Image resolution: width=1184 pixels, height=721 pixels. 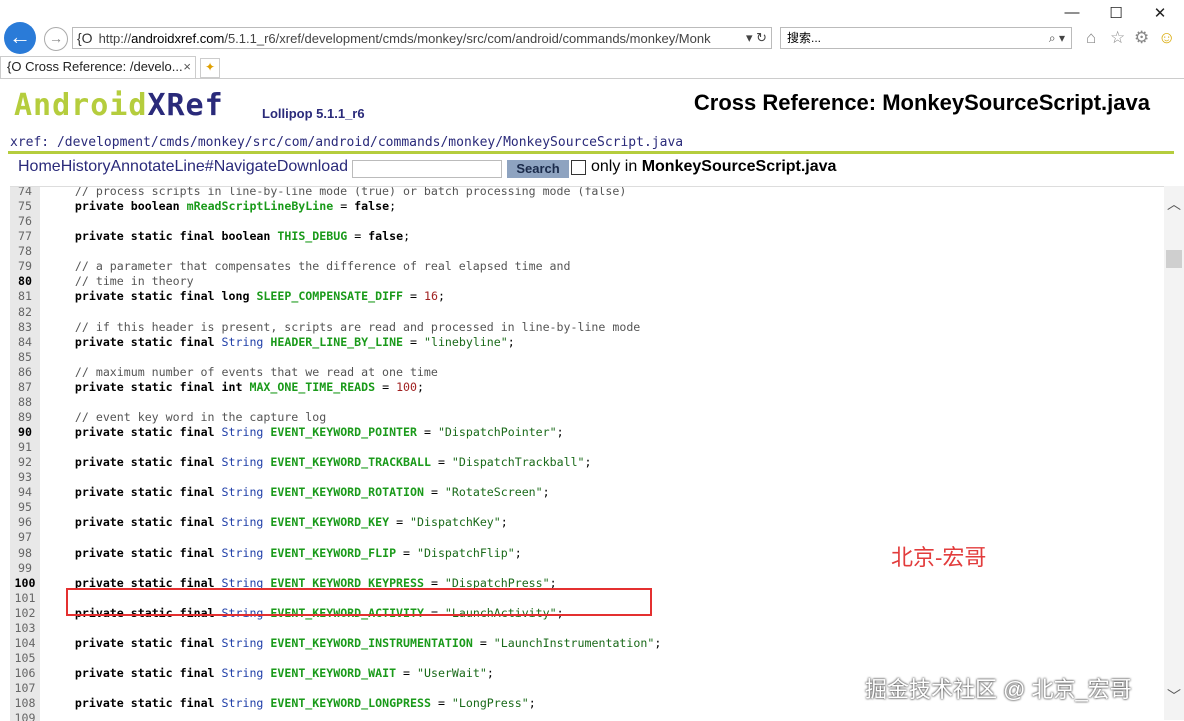 I want to click on code-text: // event key word in the capture log, so click(x=200, y=416).